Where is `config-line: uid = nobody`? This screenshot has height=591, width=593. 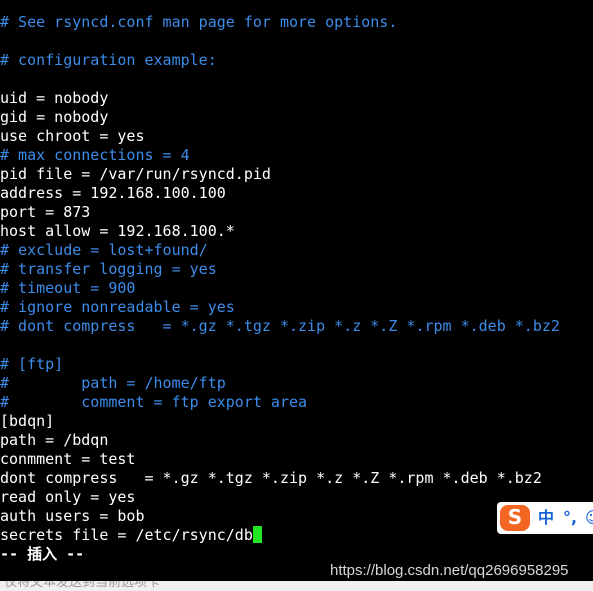 config-line: uid = nobody is located at coordinates (54, 98).